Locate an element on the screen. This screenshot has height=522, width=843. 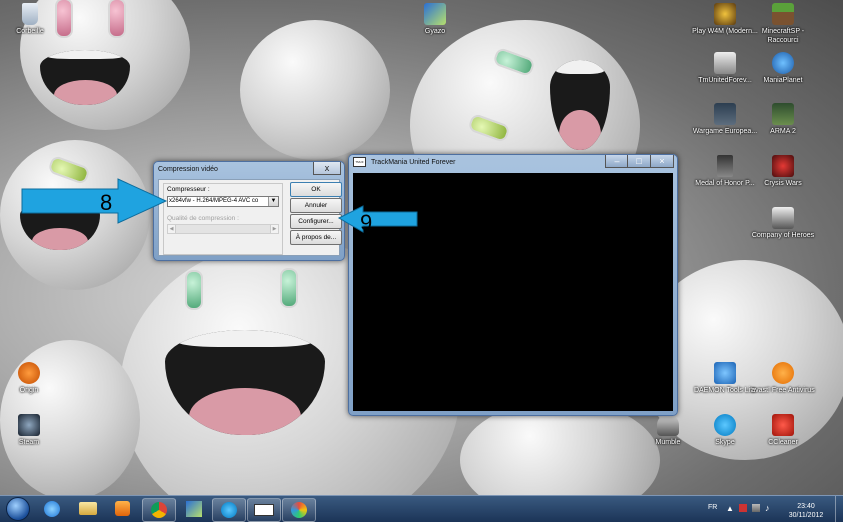
annotation-arrow-9: 9 is located at coordinates (377, 220).